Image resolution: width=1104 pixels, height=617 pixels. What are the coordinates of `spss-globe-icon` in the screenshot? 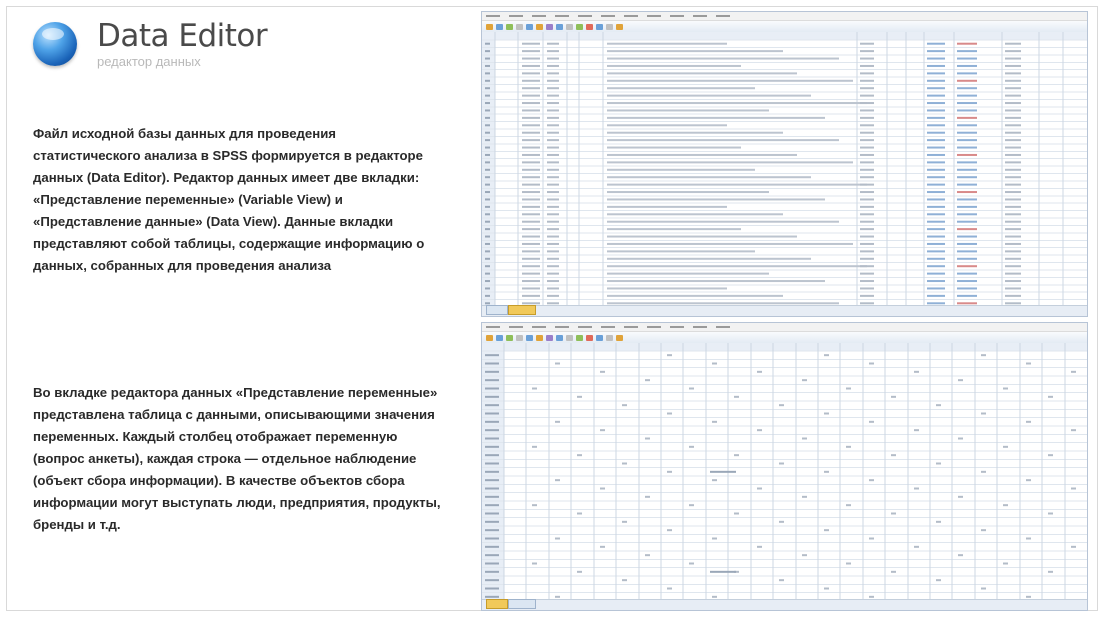 It's located at (55, 44).